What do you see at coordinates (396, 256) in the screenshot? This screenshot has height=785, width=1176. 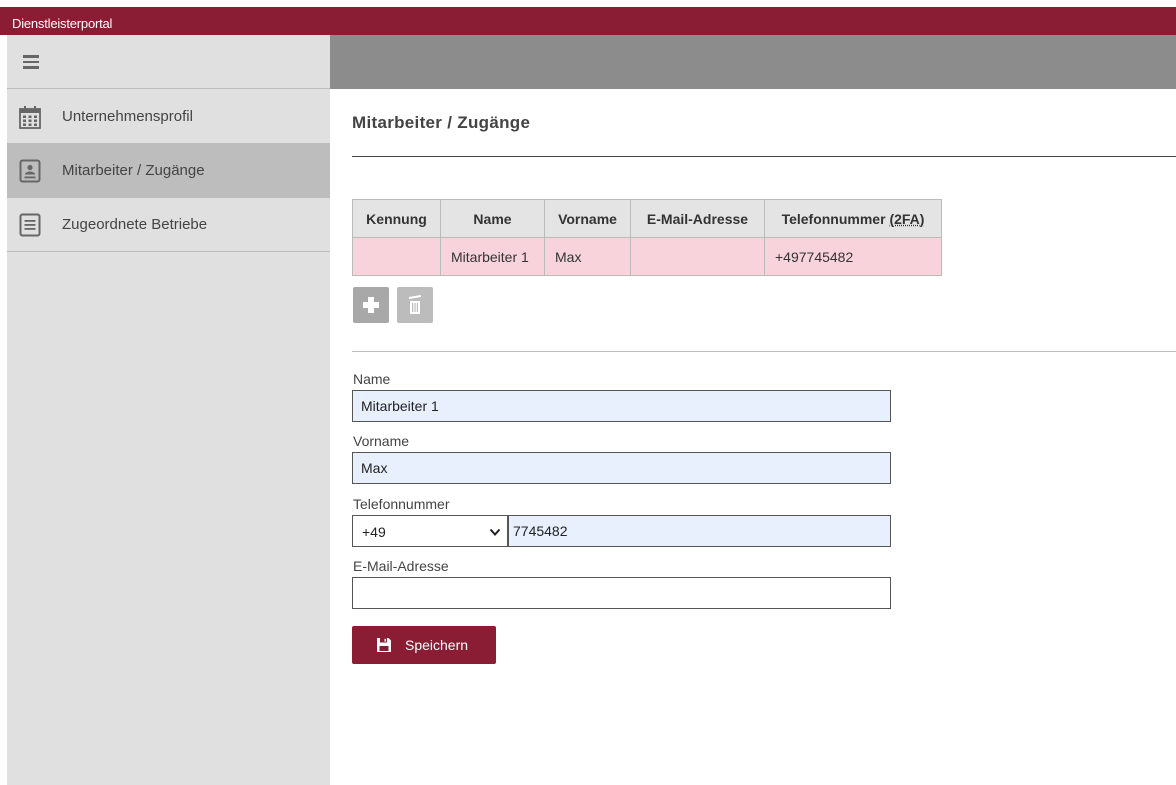 I see `cell-kennung` at bounding box center [396, 256].